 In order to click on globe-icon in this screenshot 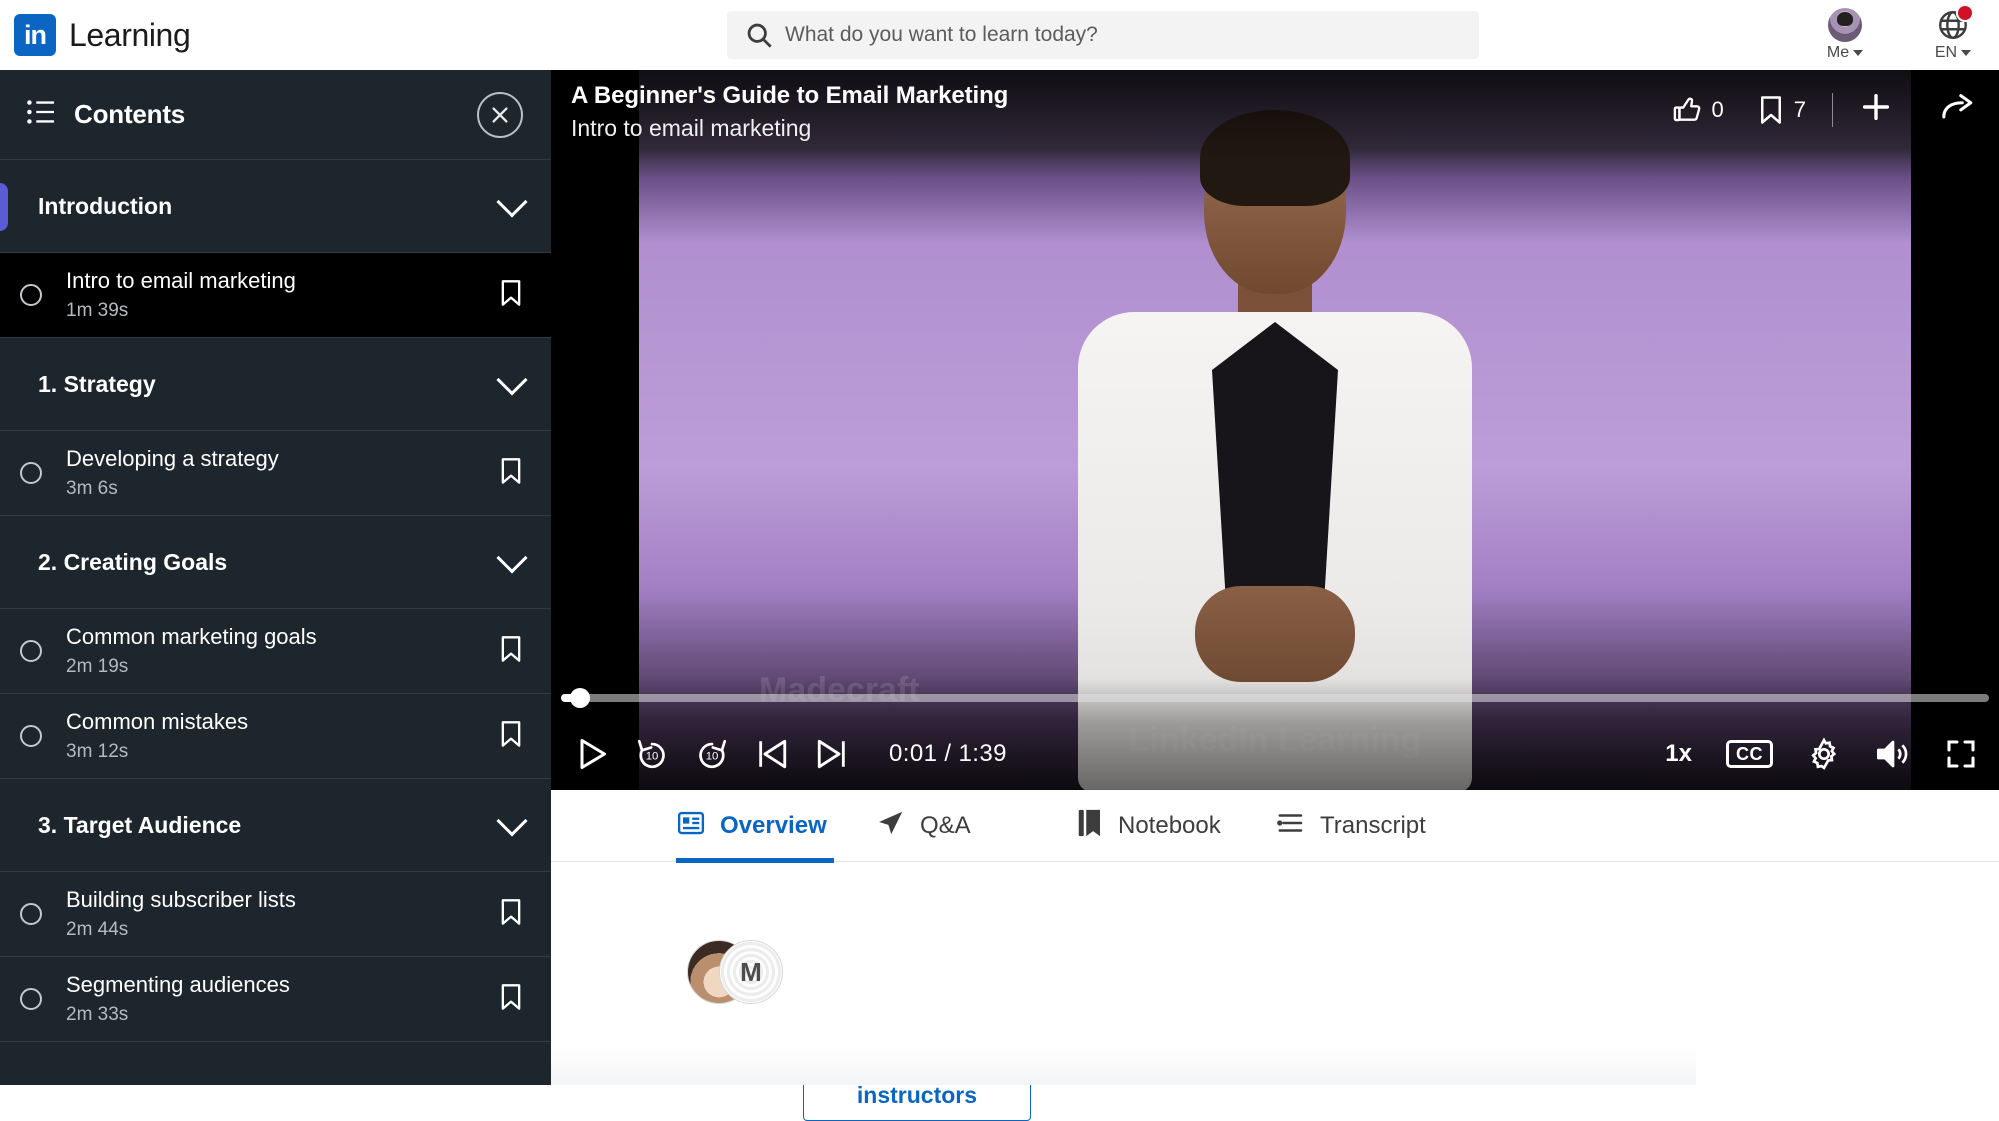, I will do `click(1955, 23)`.